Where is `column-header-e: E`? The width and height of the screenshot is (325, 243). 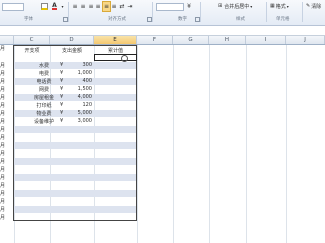 column-header-e: E is located at coordinates (115, 40).